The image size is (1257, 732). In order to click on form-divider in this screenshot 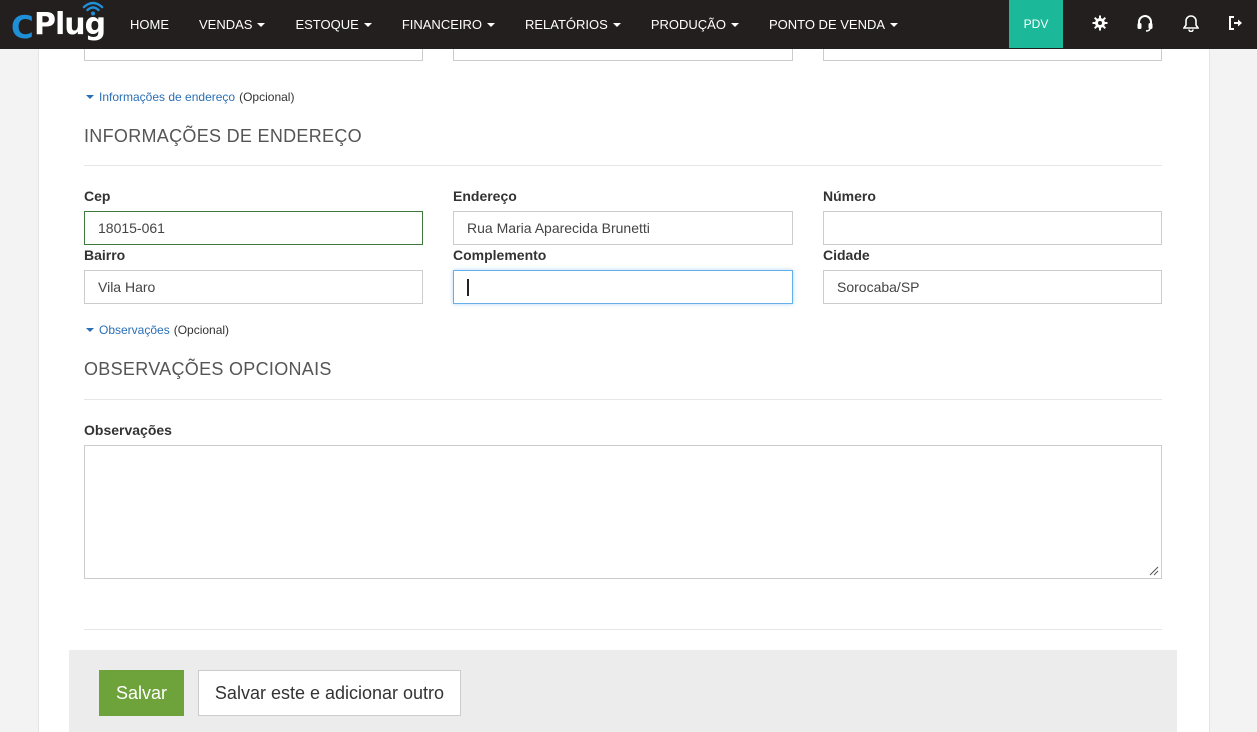, I will do `click(623, 629)`.